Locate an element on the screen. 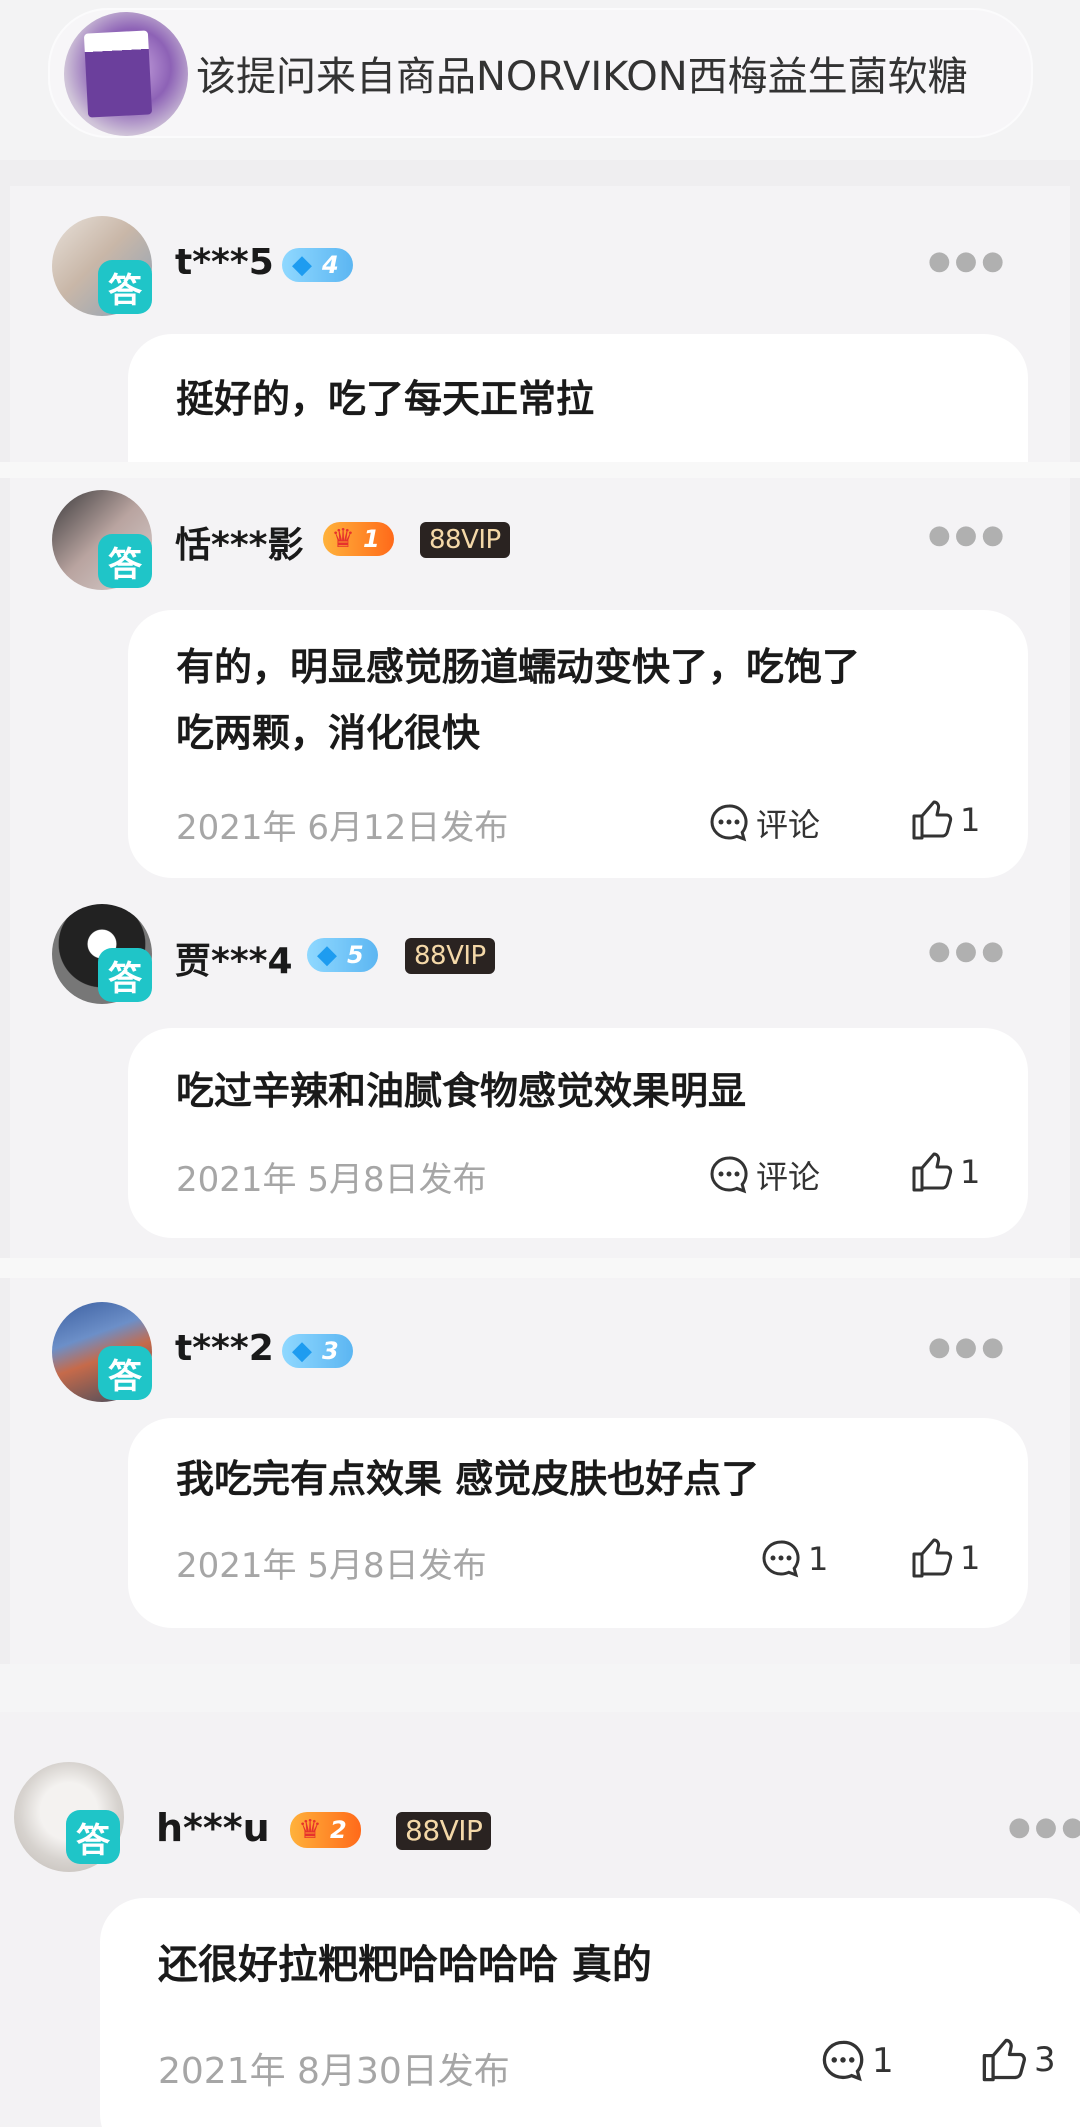  product-header: 该提问来自商品NORVIKON西梅益生菌软糖 is located at coordinates (540, 80).